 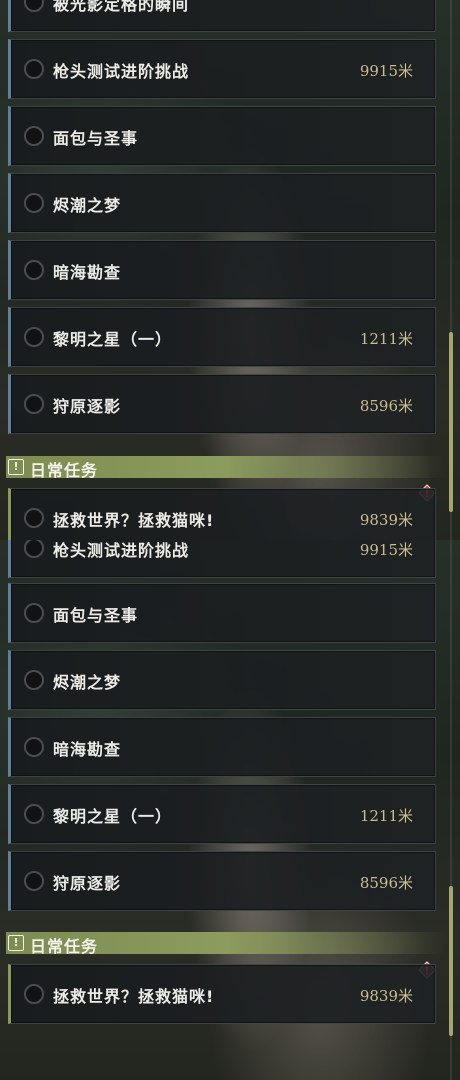 What do you see at coordinates (121, 7) in the screenshot?
I see `quest-title: 被光影定格的瞬间` at bounding box center [121, 7].